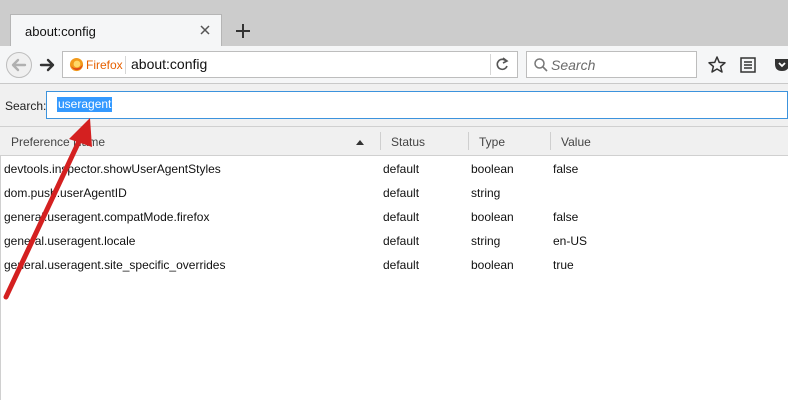 The image size is (788, 400). Describe the element at coordinates (76, 64) in the screenshot. I see `firefox-logo-icon` at that location.